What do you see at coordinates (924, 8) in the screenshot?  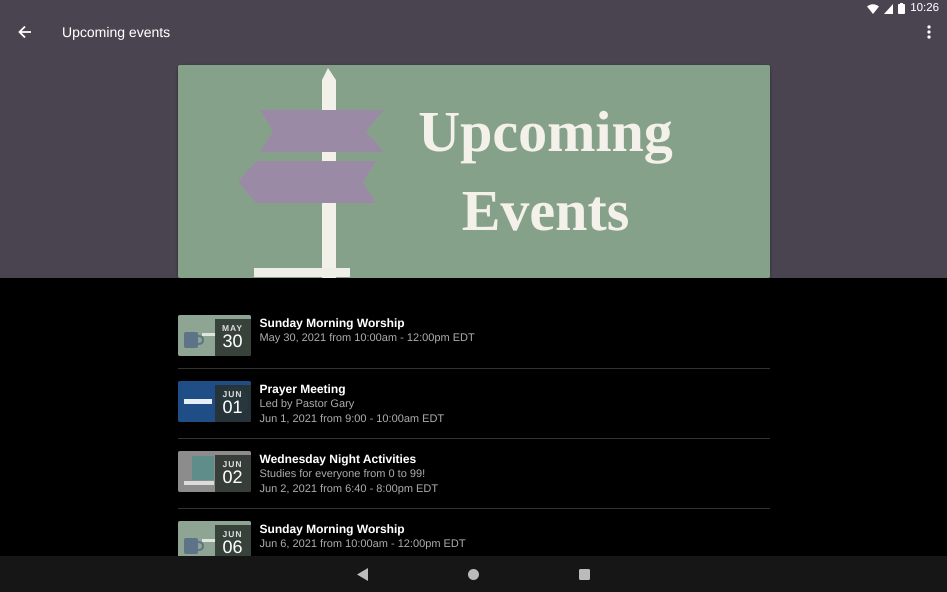 I see `clock-time: 10:26` at bounding box center [924, 8].